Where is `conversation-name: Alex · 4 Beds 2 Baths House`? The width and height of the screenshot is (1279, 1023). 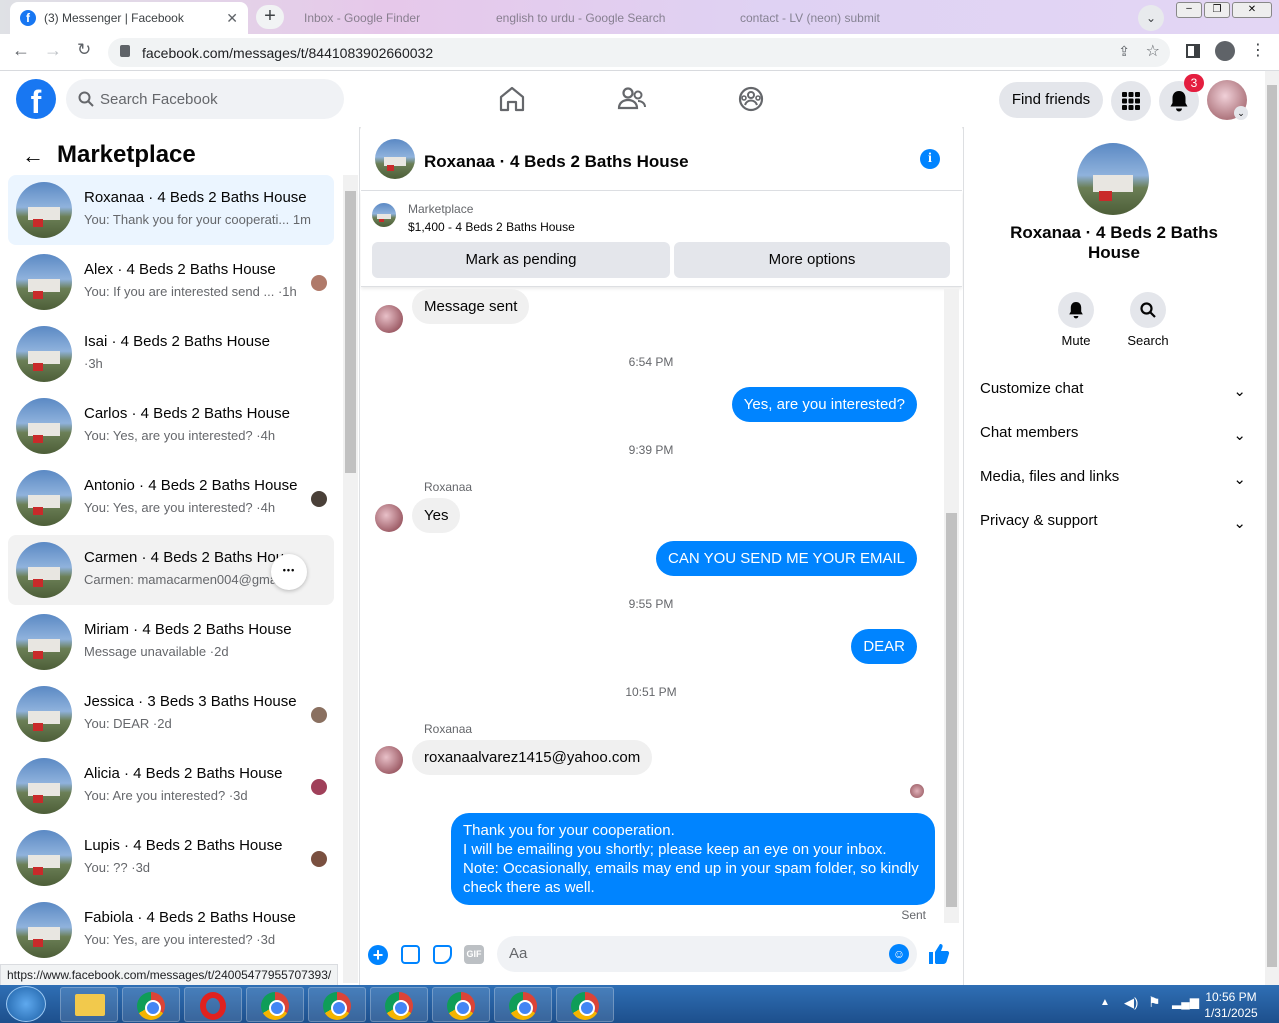
conversation-name: Alex · 4 Beds 2 Baths House is located at coordinates (180, 269).